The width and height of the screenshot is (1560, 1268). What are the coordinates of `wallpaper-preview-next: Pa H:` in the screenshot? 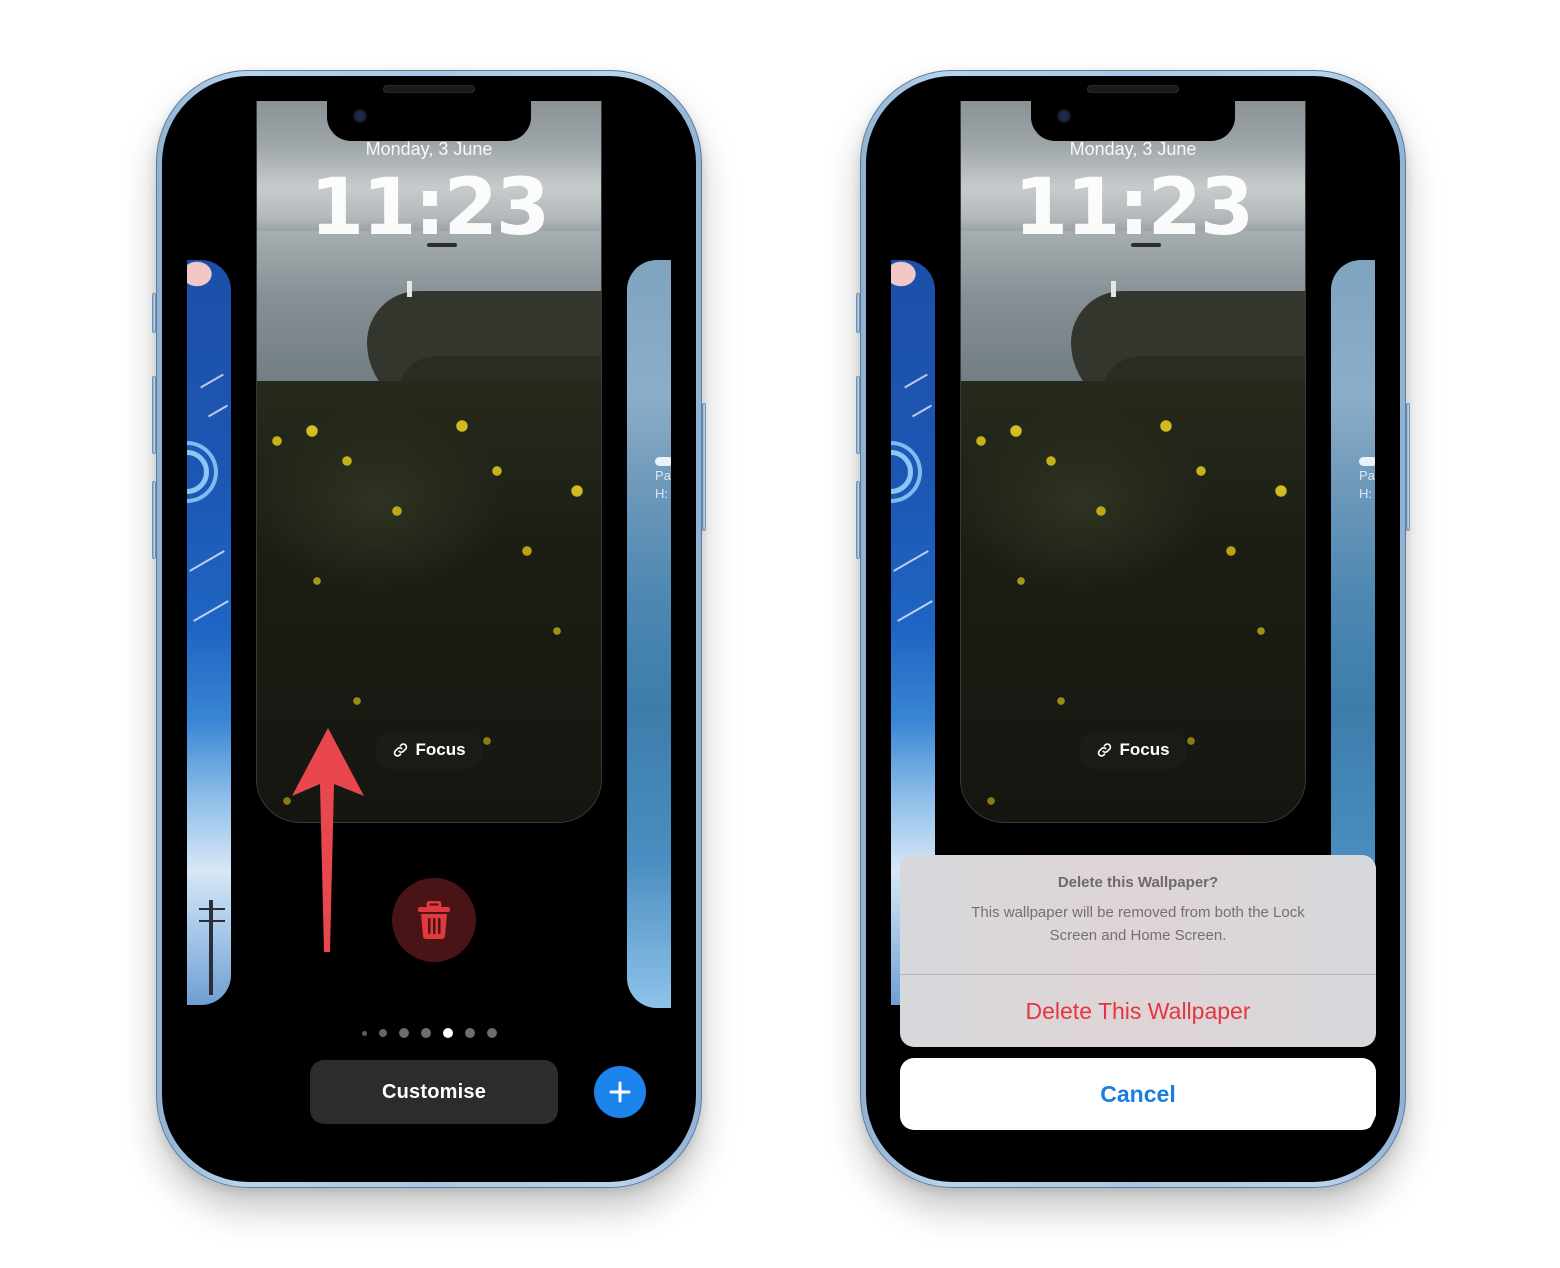 It's located at (649, 634).